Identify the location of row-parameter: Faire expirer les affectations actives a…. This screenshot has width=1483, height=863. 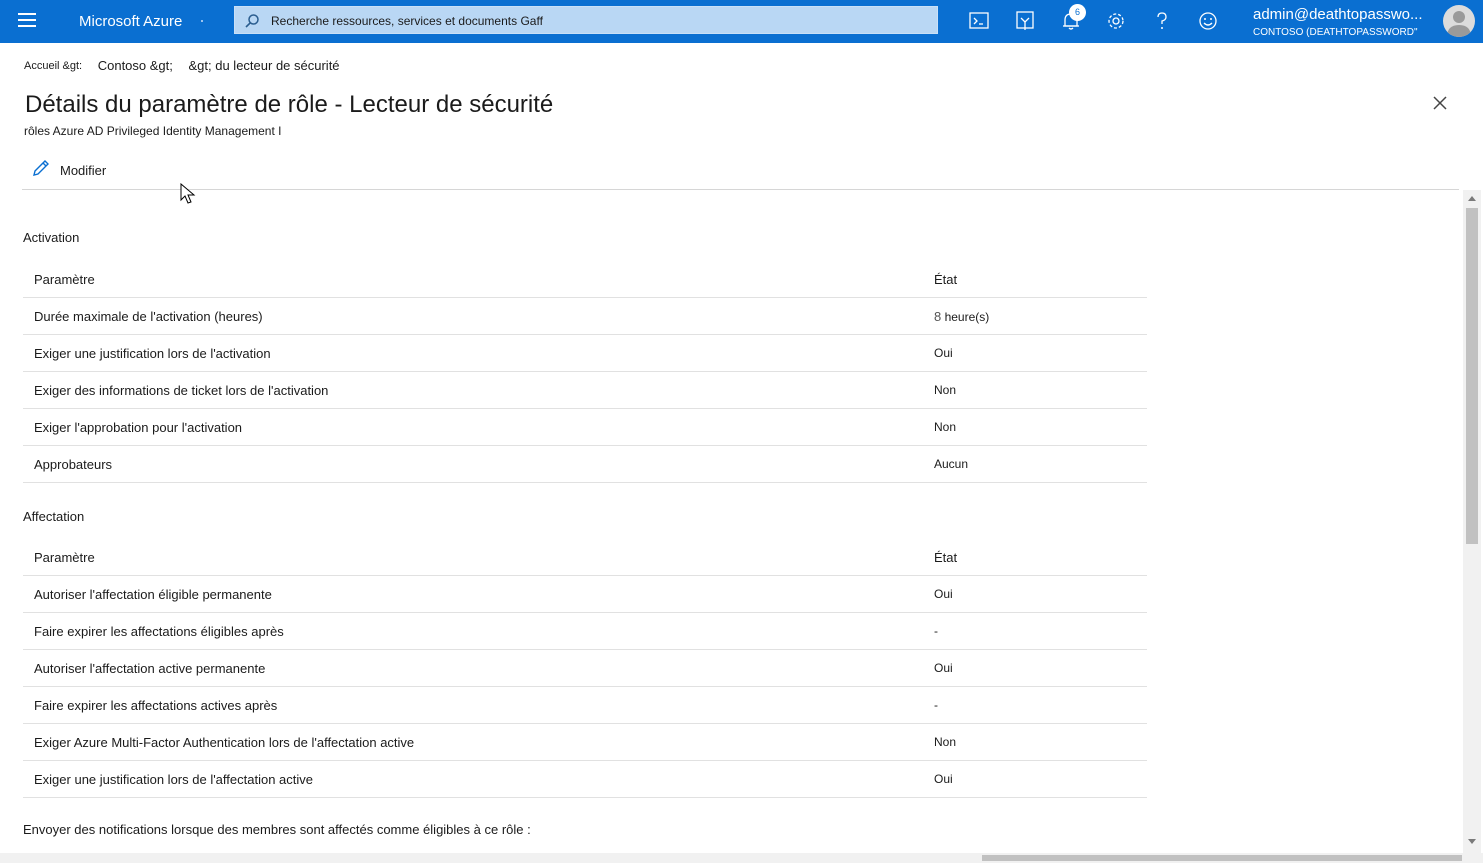
(156, 705).